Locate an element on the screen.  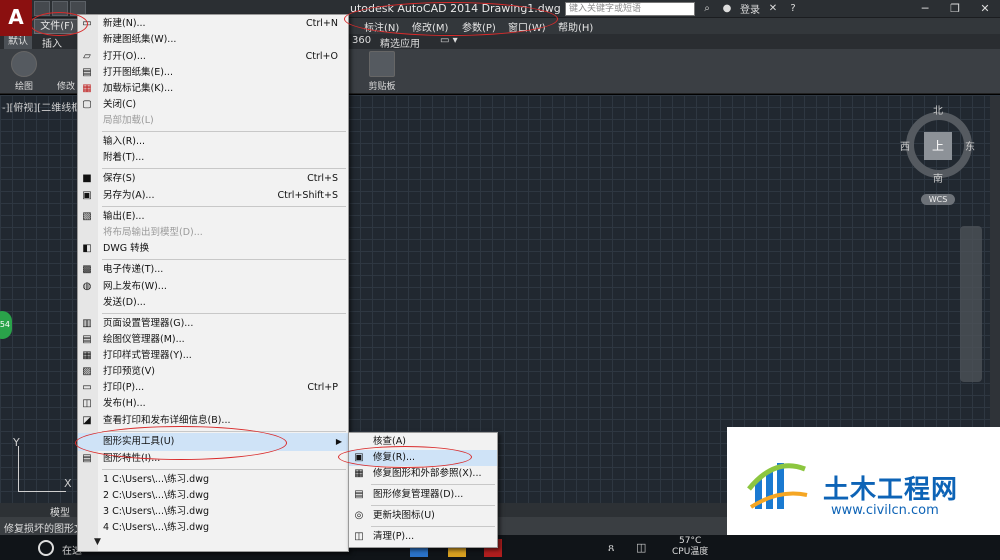
tab-insert: 插入 is located at coordinates (52, 42).